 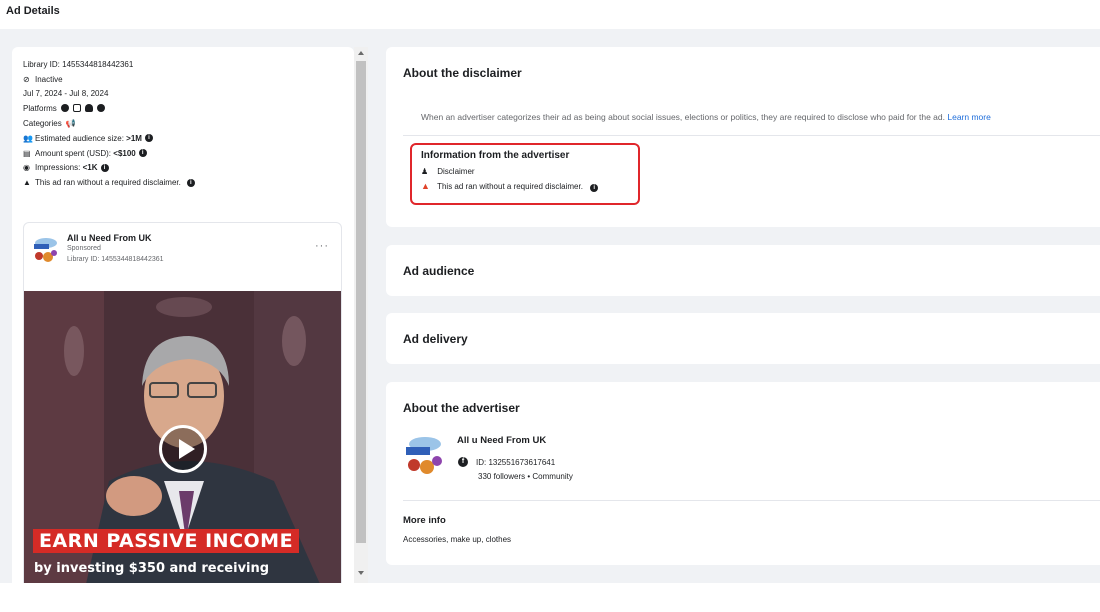 I want to click on more-options-button: ···, so click(x=322, y=246).